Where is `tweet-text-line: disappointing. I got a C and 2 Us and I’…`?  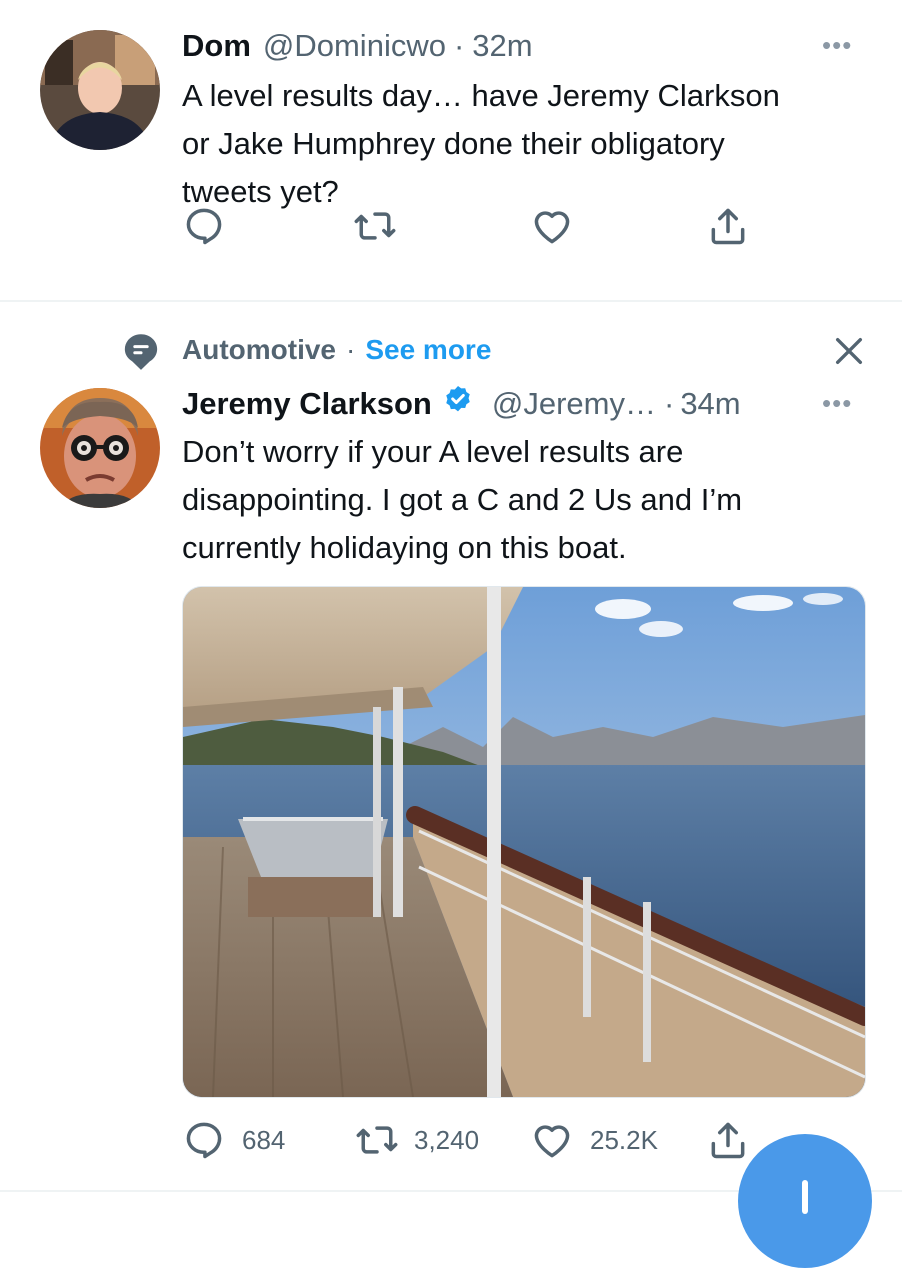 tweet-text-line: disappointing. I got a C and 2 Us and I’… is located at coordinates (462, 499).